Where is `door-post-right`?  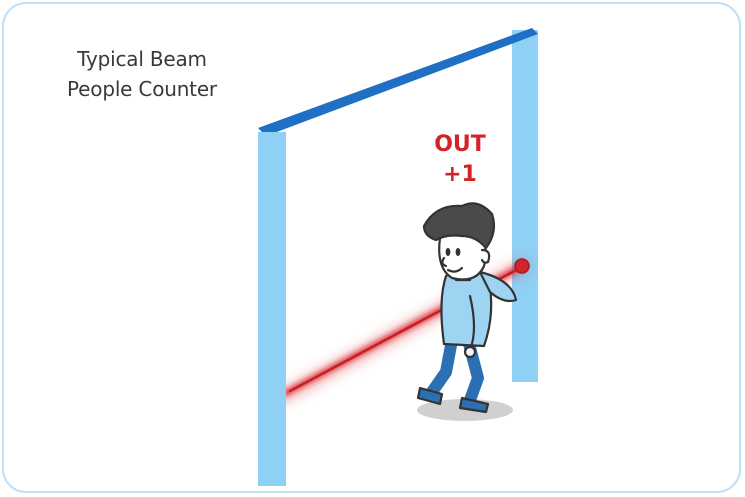 door-post-right is located at coordinates (525, 206).